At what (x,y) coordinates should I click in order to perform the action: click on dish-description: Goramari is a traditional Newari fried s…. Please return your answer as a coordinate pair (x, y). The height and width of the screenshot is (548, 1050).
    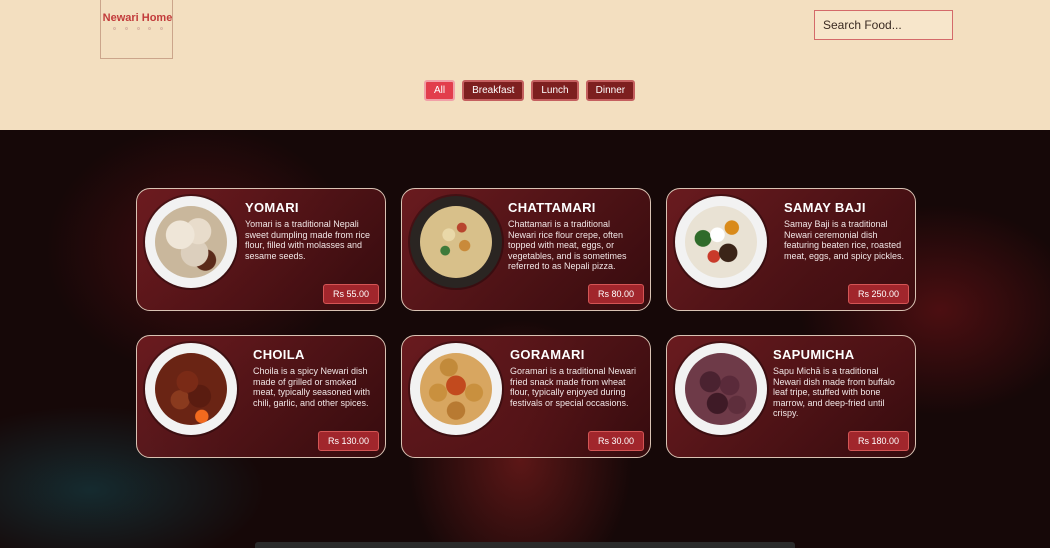
    Looking at the image, I should click on (573, 387).